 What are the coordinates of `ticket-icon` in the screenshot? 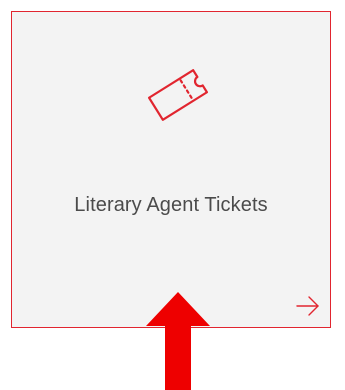 It's located at (178, 95).